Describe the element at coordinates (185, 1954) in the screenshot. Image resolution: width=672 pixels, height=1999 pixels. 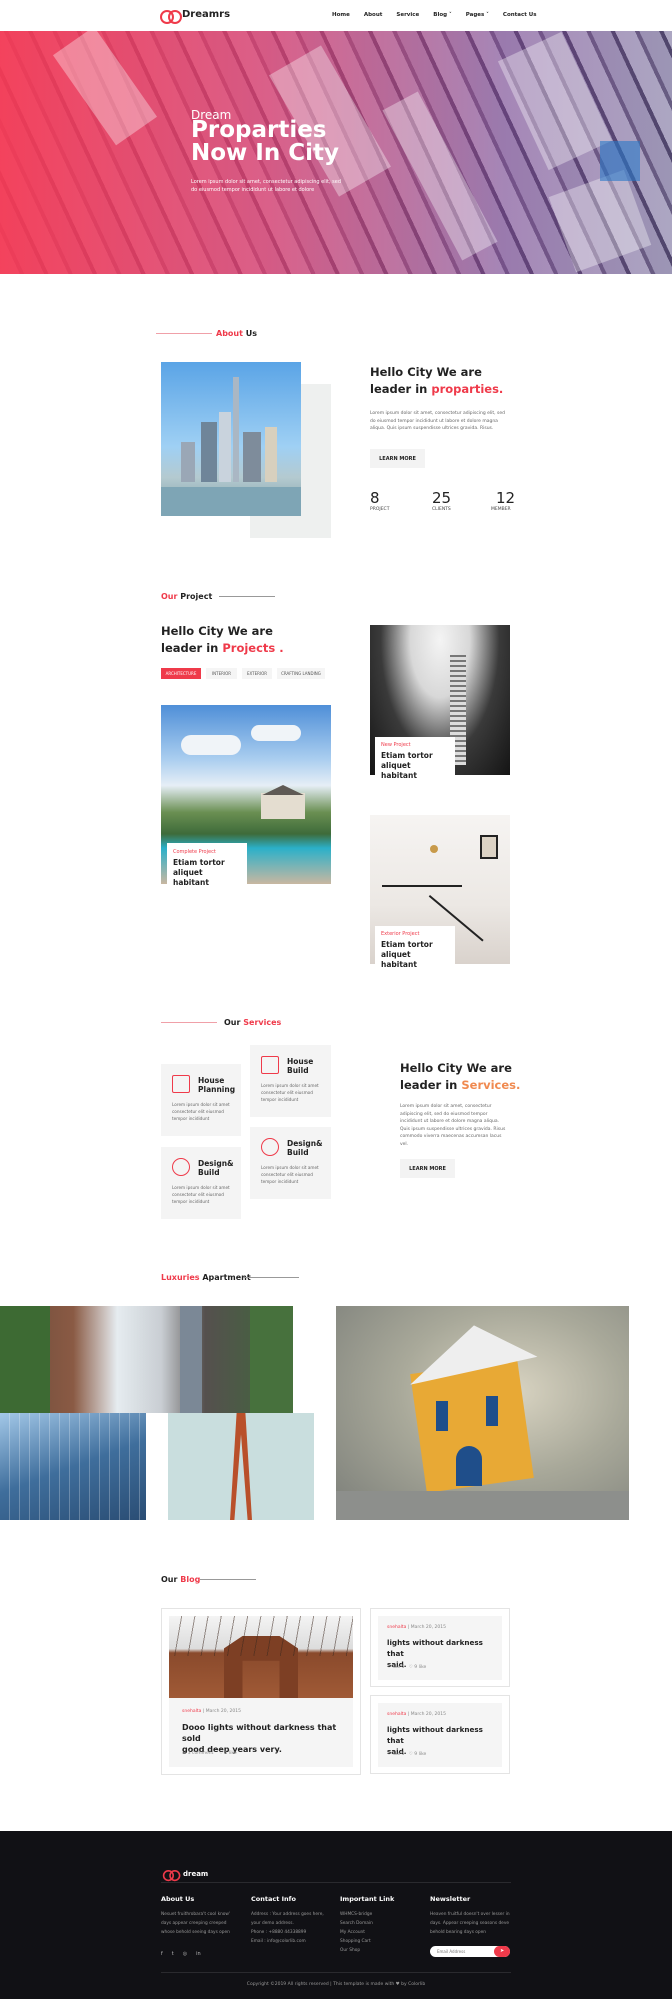
I see `dribbble-icon: ◎` at that location.